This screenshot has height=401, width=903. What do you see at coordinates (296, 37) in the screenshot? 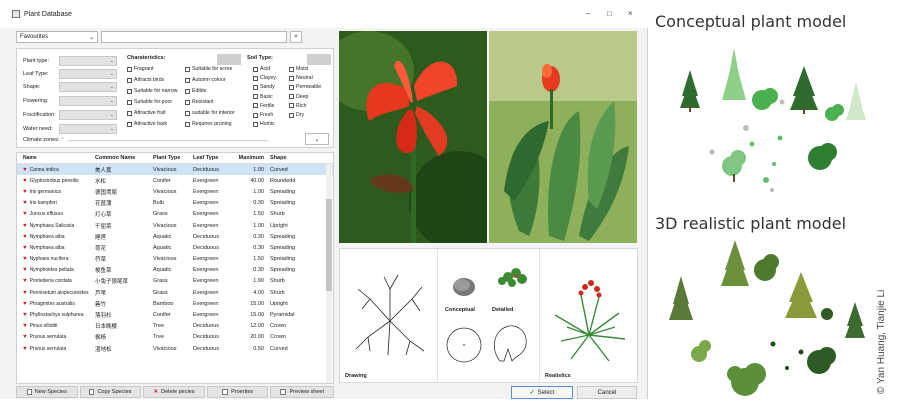
I see `search-button: ⌕` at bounding box center [296, 37].